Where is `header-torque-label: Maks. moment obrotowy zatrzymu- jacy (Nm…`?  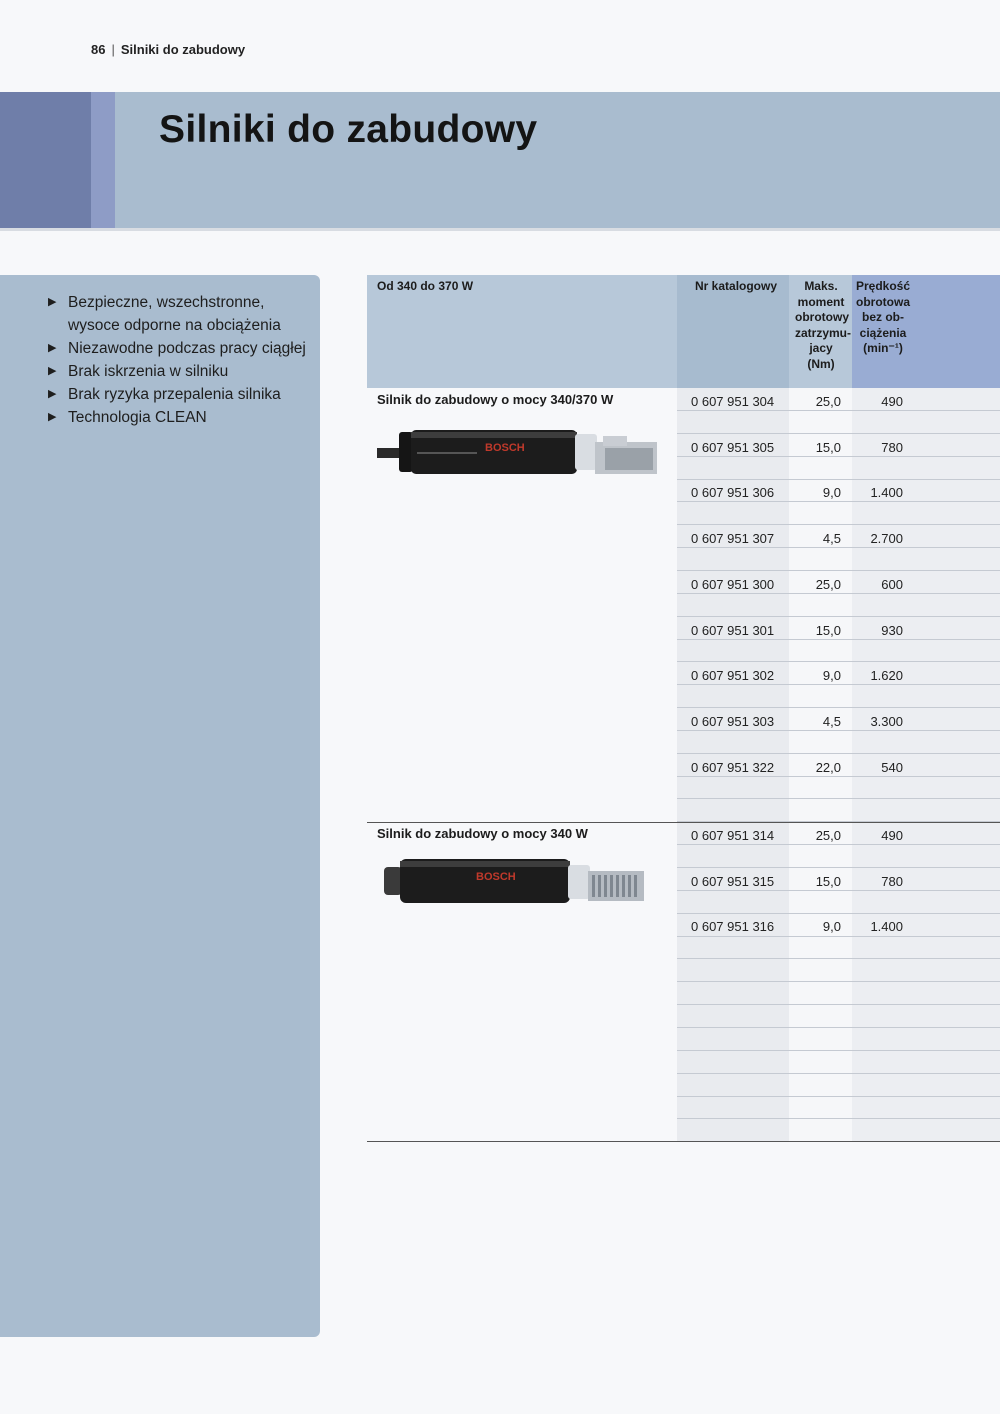
header-torque-label: Maks. moment obrotowy zatrzymu- jacy (Nm… is located at coordinates (823, 325).